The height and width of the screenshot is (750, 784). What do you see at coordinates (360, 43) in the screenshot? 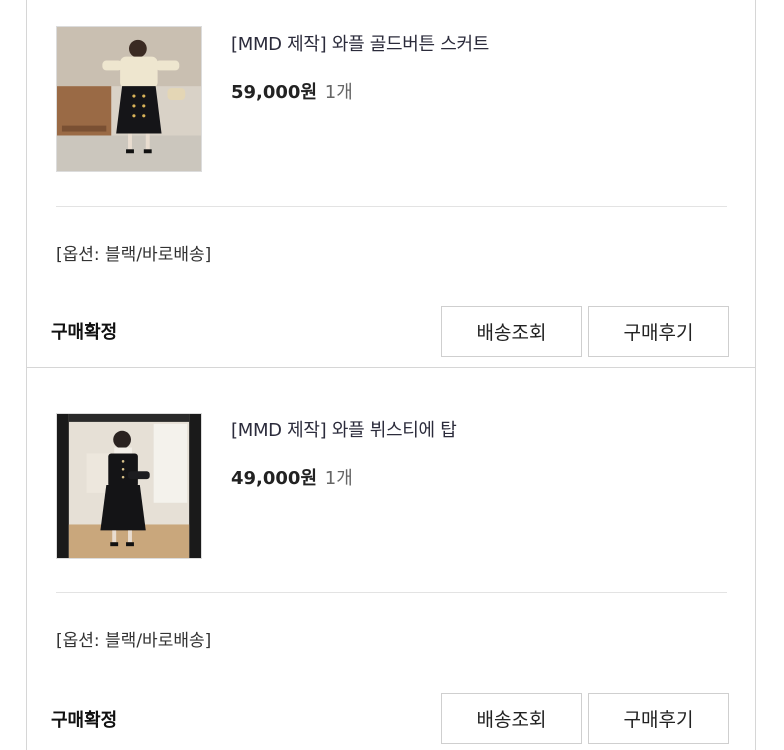
I see `product-title: [MMD 제작] 와플 골드버튼 스커트` at bounding box center [360, 43].